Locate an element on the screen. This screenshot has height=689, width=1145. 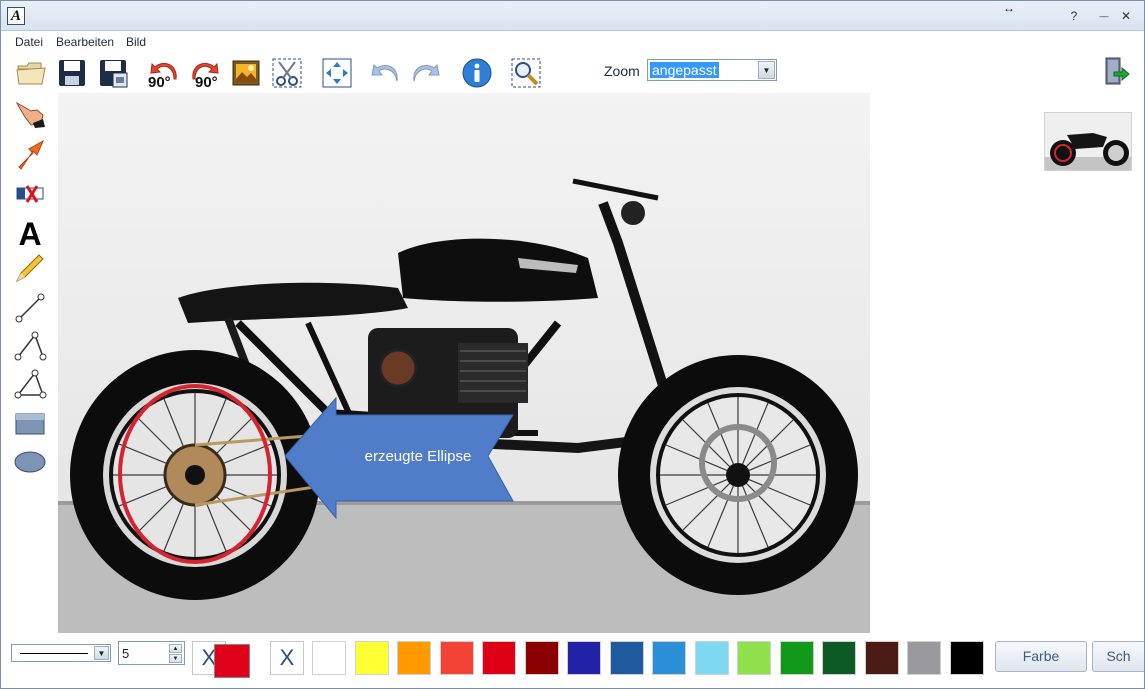
zoom-region-icon is located at coordinates (526, 73).